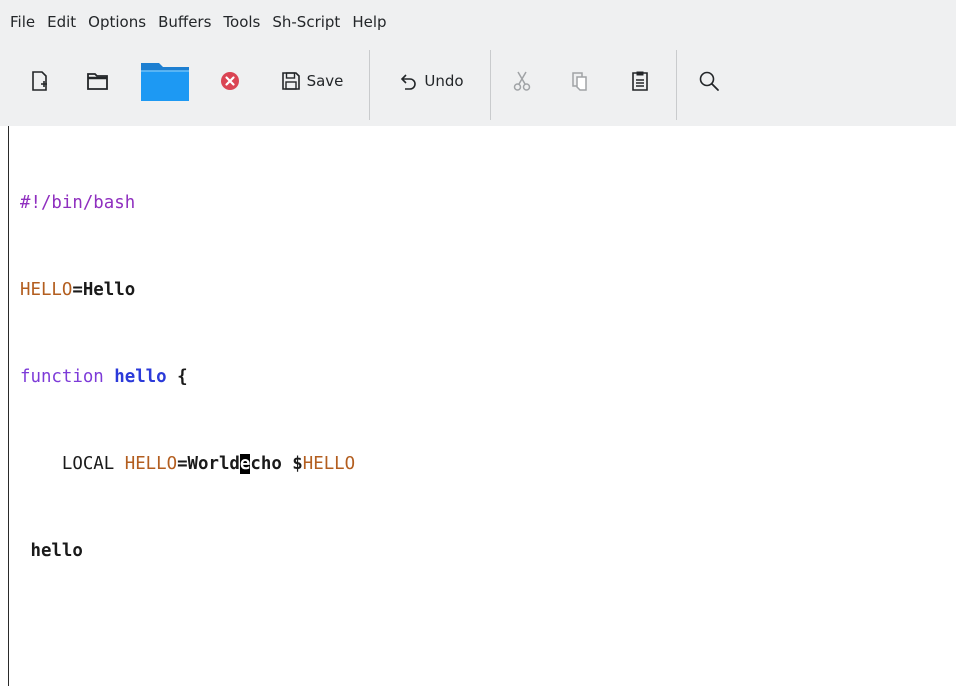  I want to click on local-token: LOCAL, so click(93, 464).